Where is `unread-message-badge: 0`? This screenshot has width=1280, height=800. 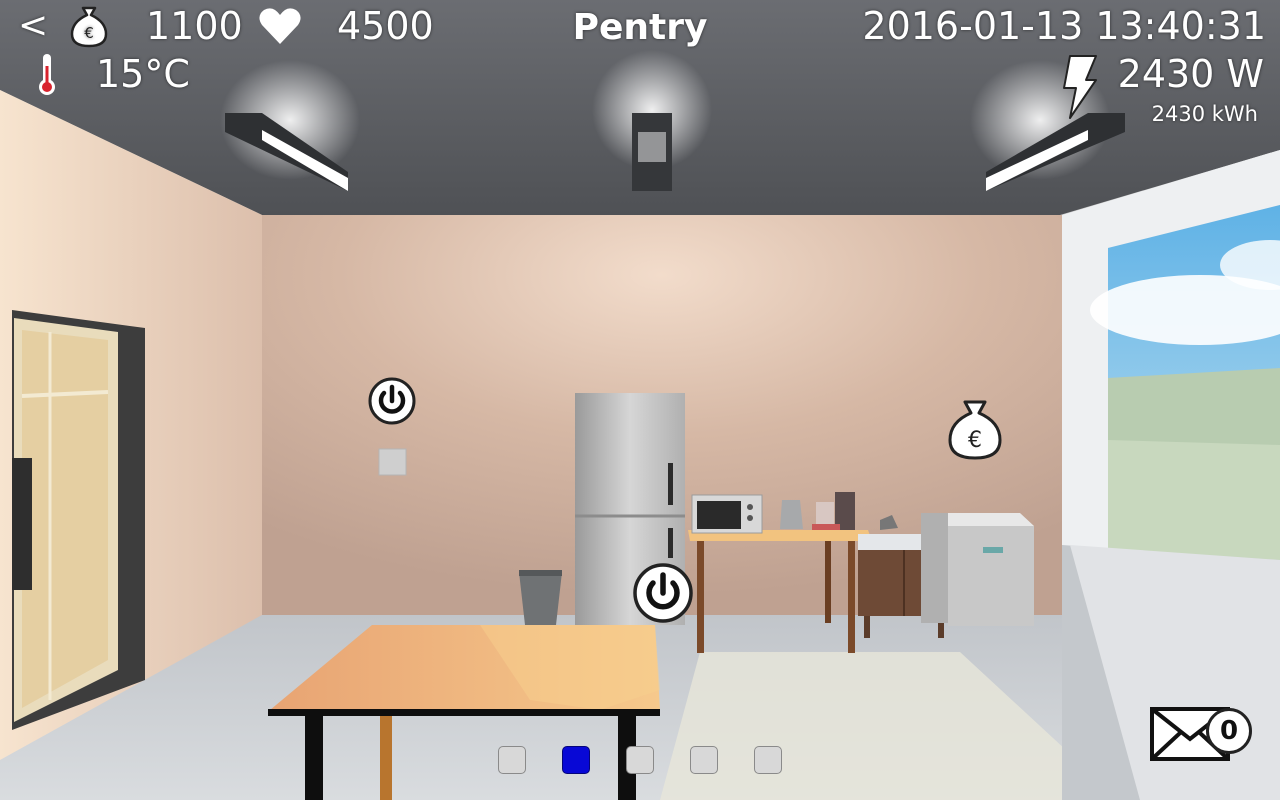
unread-message-badge: 0 is located at coordinates (1229, 731).